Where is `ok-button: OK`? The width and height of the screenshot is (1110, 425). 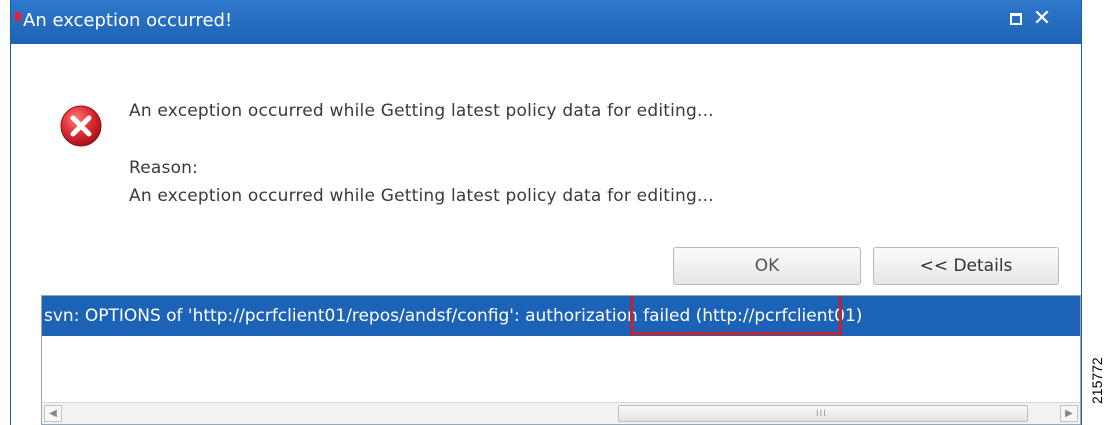
ok-button: OK is located at coordinates (767, 266).